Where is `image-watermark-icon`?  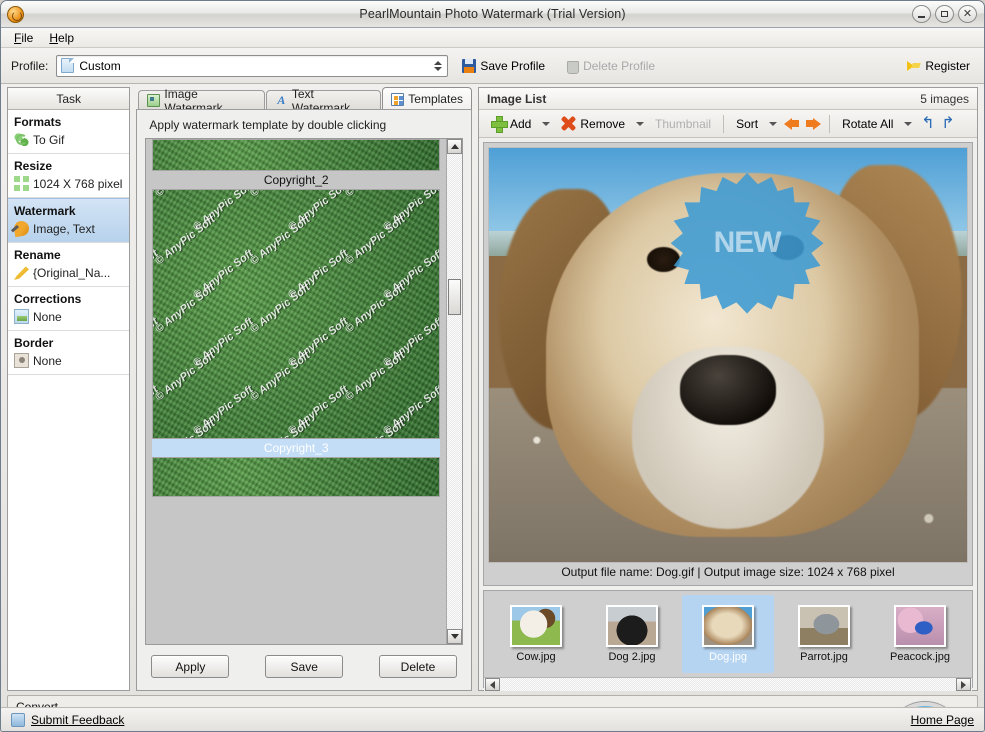
image-watermark-icon is located at coordinates (154, 100).